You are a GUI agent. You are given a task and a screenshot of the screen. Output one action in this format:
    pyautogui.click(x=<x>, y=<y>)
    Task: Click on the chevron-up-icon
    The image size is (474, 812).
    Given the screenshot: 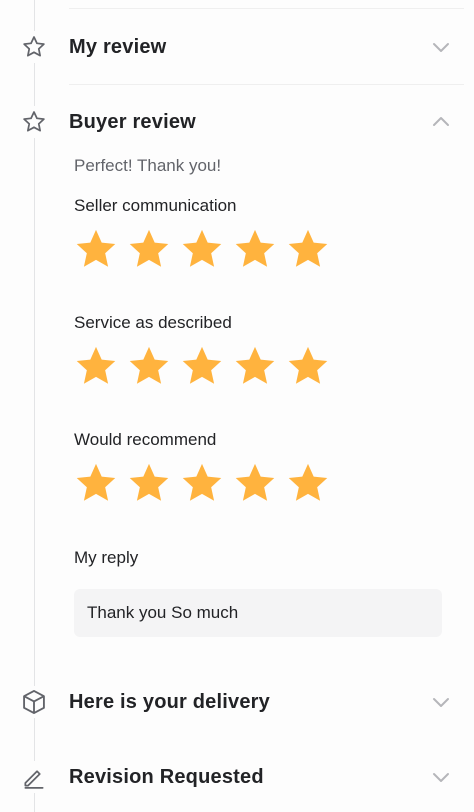 What is the action you would take?
    pyautogui.click(x=441, y=122)
    